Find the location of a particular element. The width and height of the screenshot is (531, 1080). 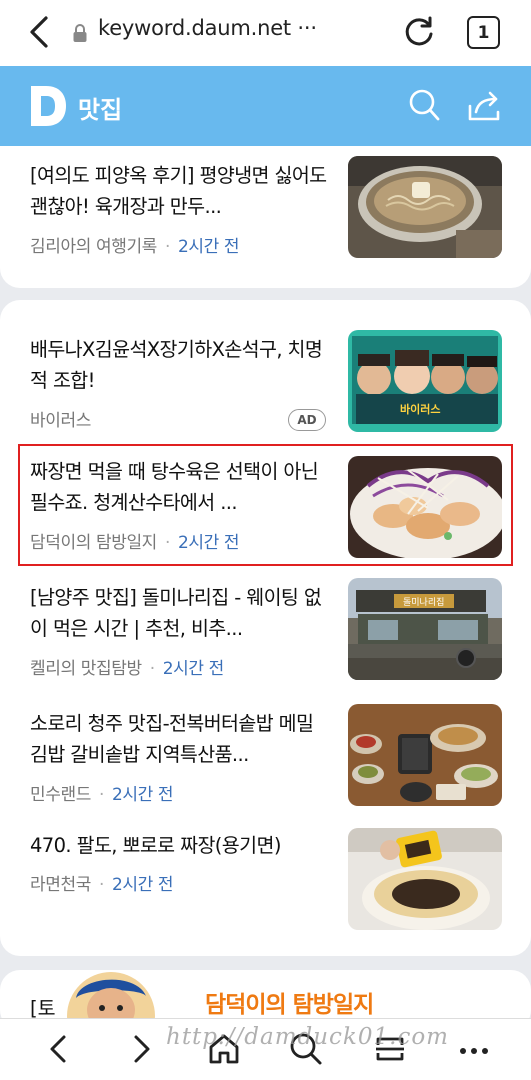

item-meta: 켈리의 맛집탐방 · 2시간 전 is located at coordinates (127, 669).